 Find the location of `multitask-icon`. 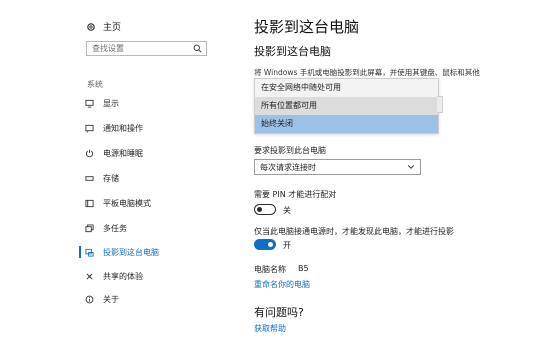

multitask-icon is located at coordinates (89, 227).